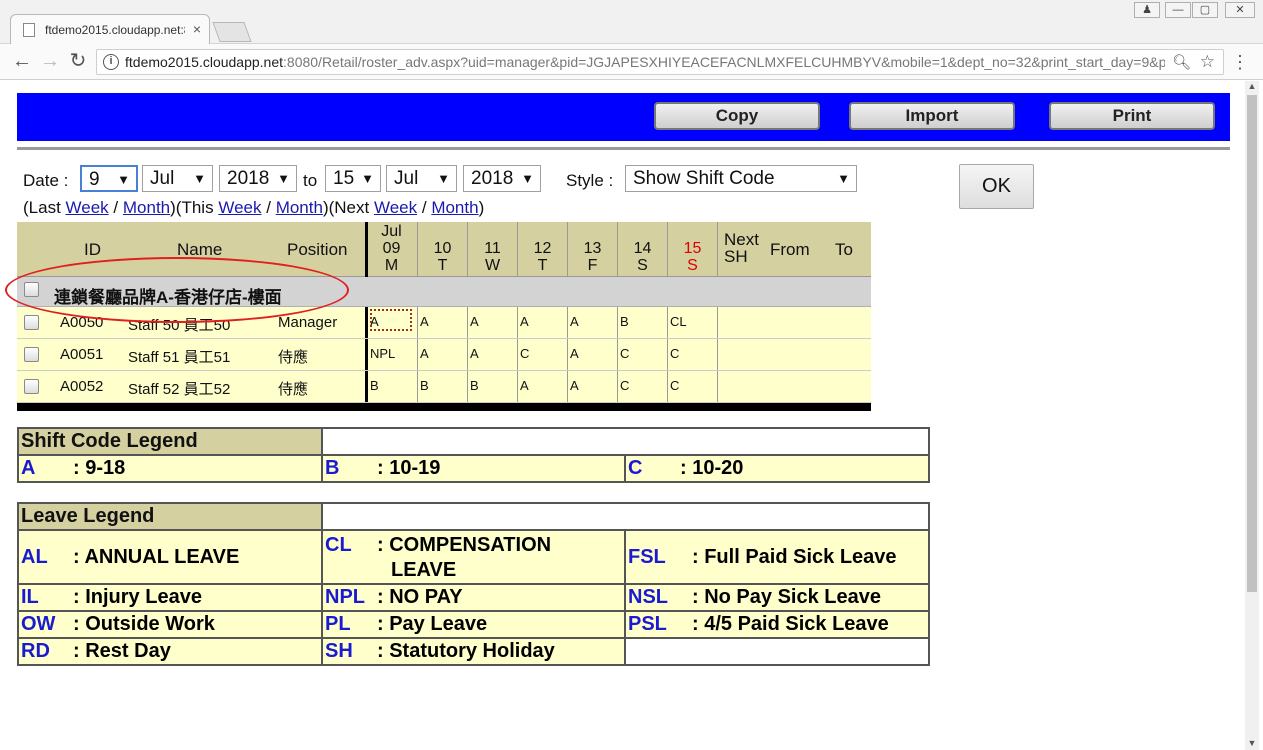 The image size is (1263, 750). What do you see at coordinates (421, 178) in the screenshot?
I see `end-month-select: Jul ▼` at bounding box center [421, 178].